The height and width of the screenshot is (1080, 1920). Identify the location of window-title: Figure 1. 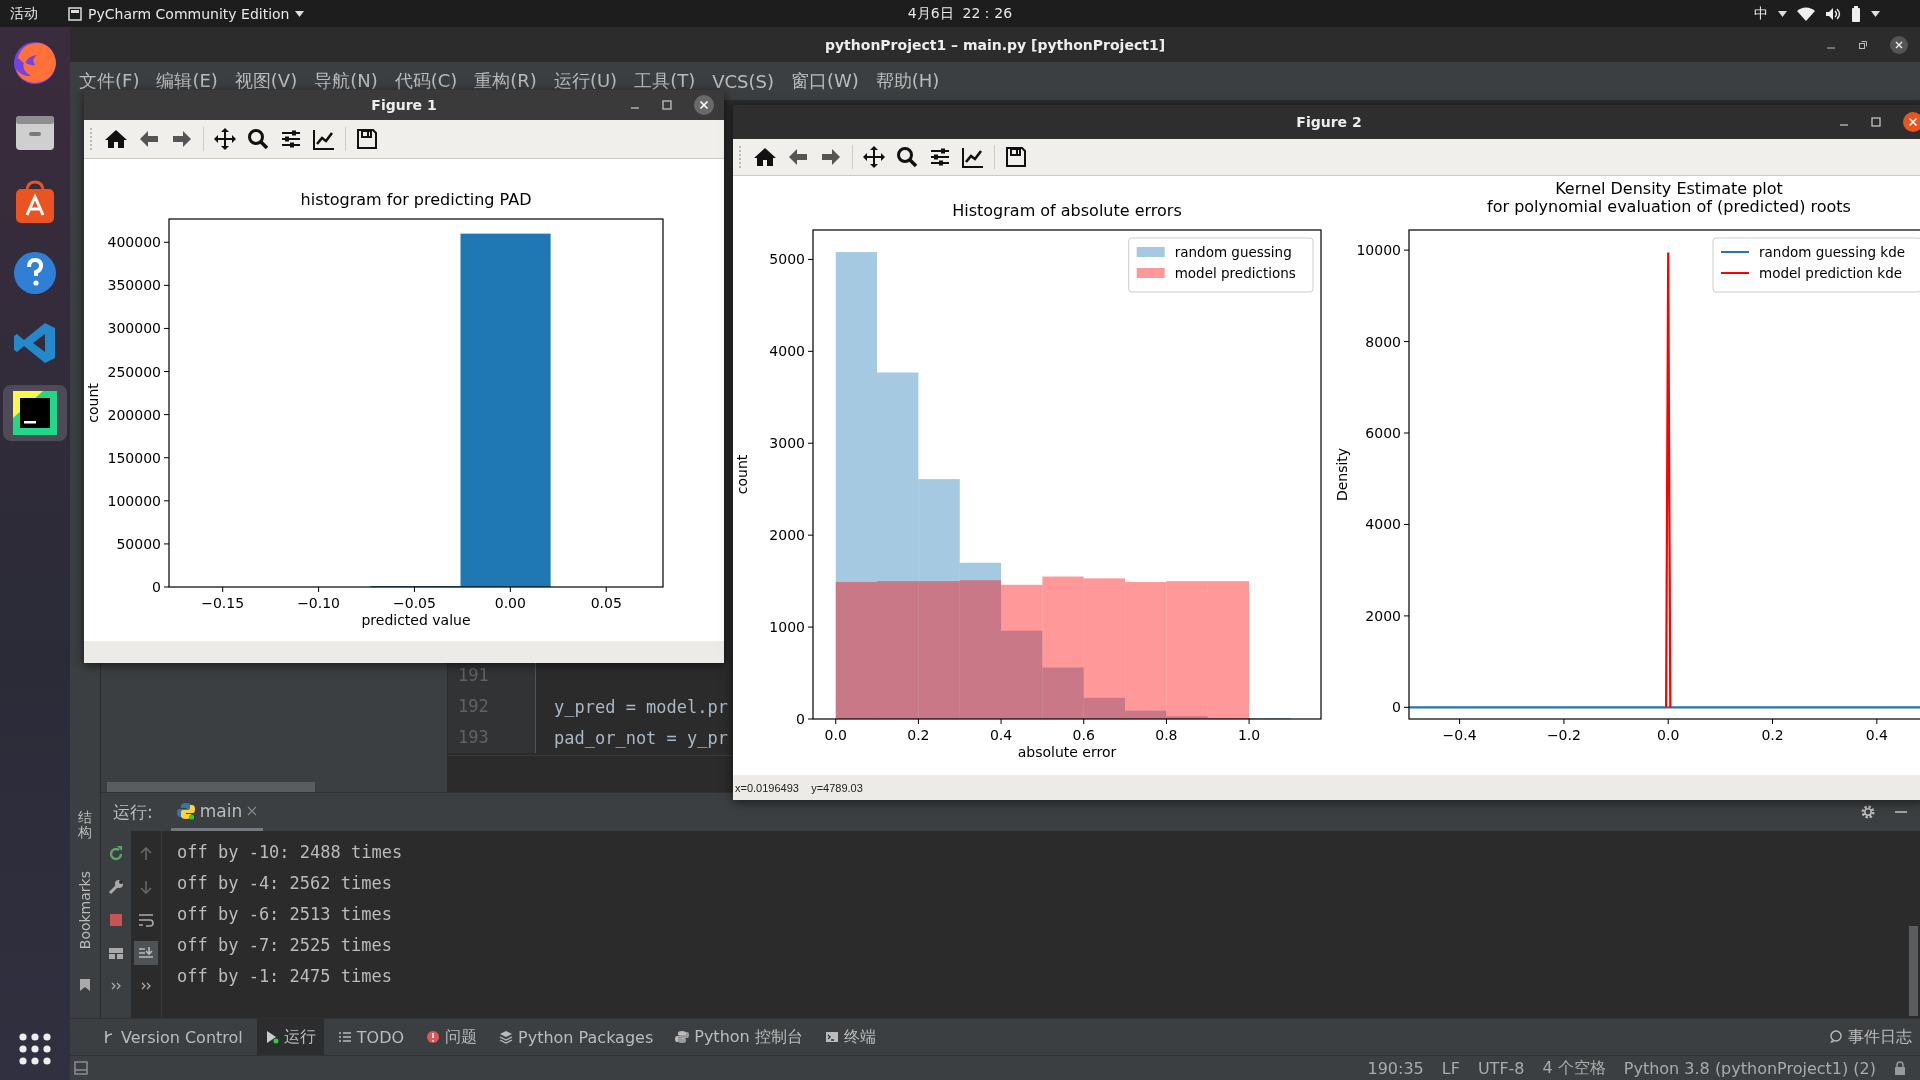
(404, 105).